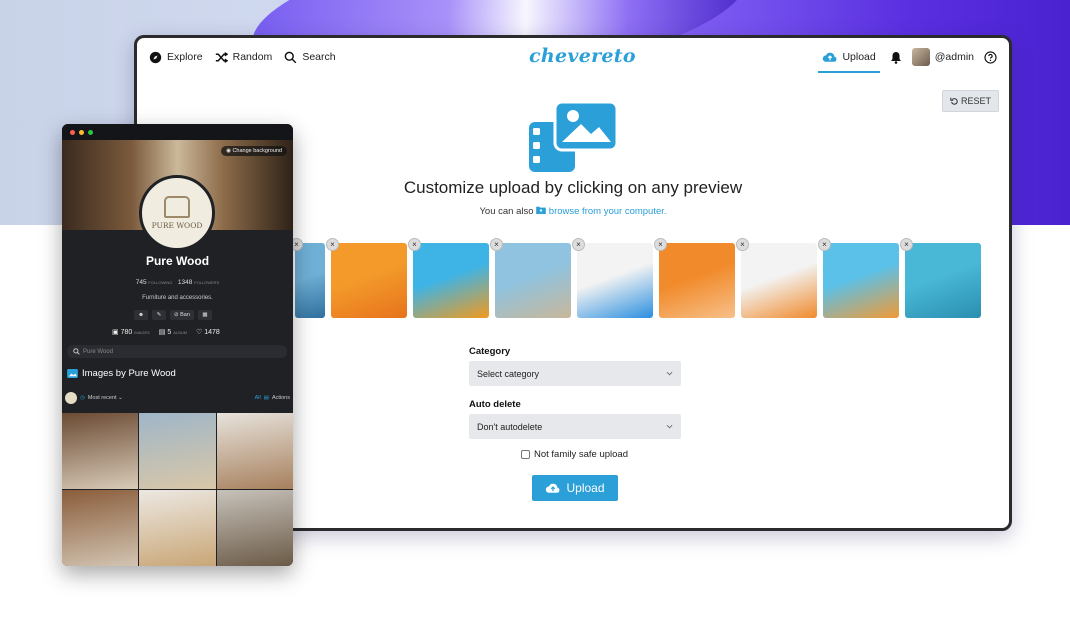  What do you see at coordinates (82, 398) in the screenshot?
I see `clock-icon: ◷` at bounding box center [82, 398].